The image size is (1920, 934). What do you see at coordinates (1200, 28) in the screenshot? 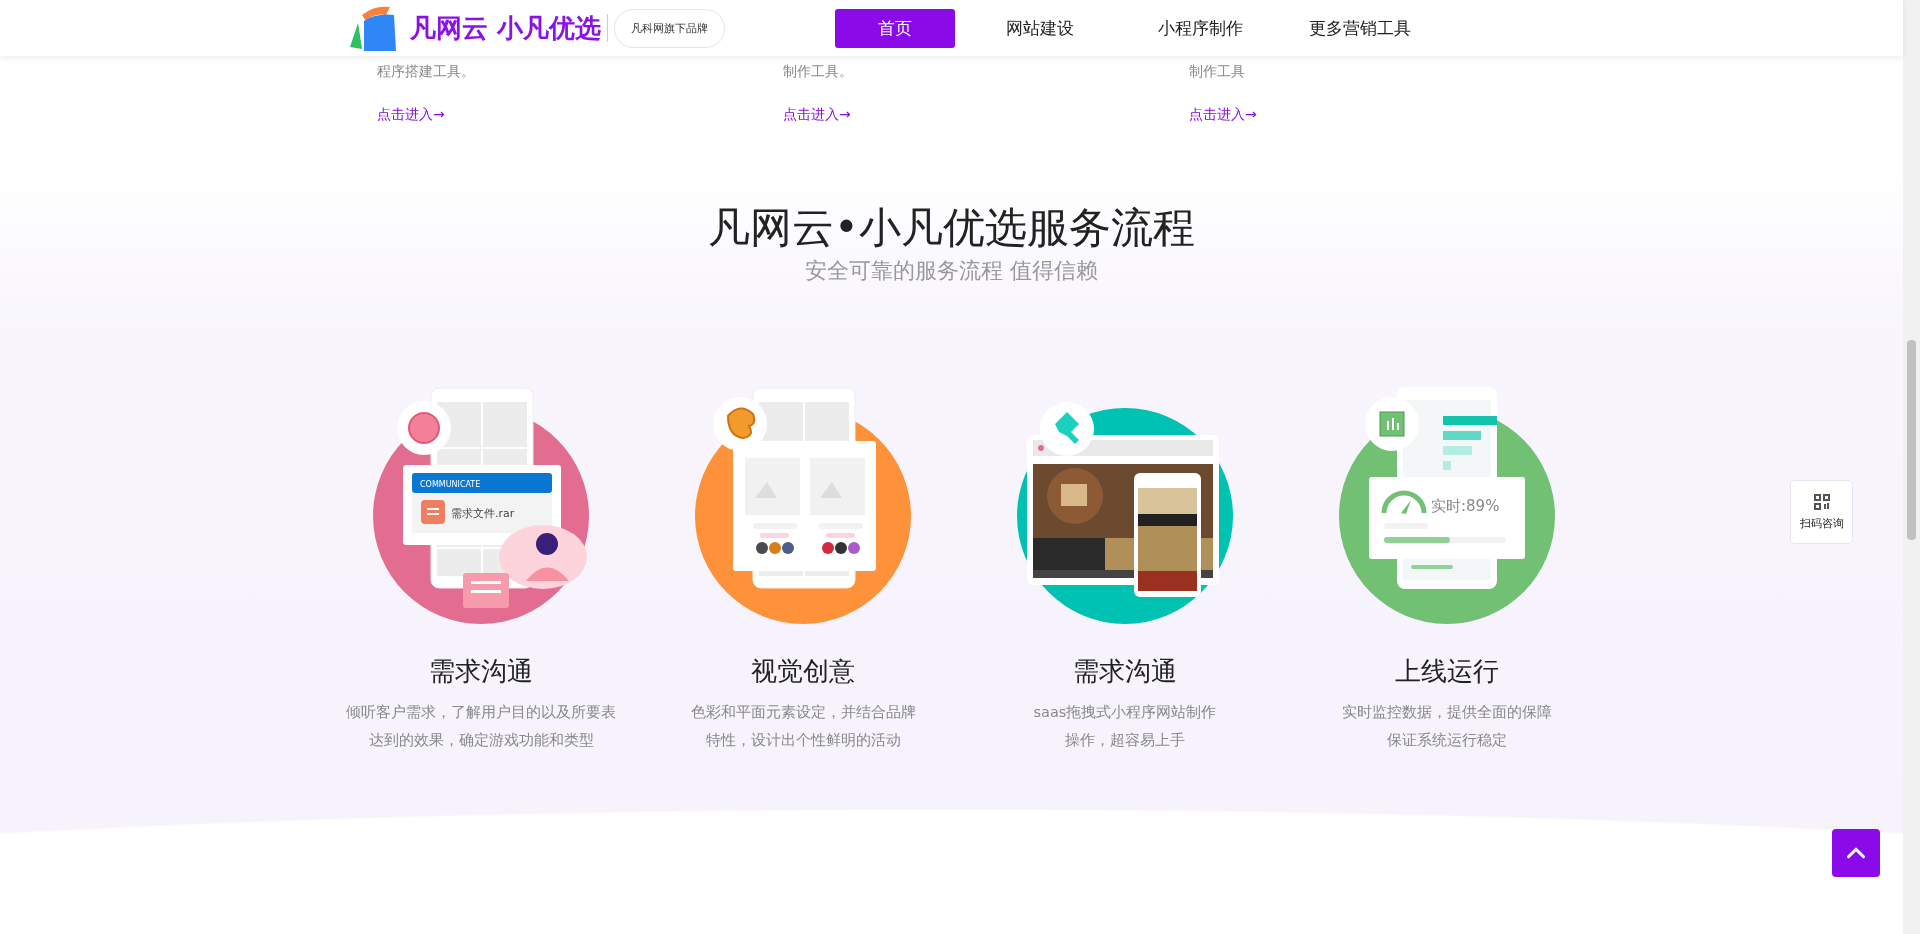
I see `nav-tab: 小程序制作` at bounding box center [1200, 28].